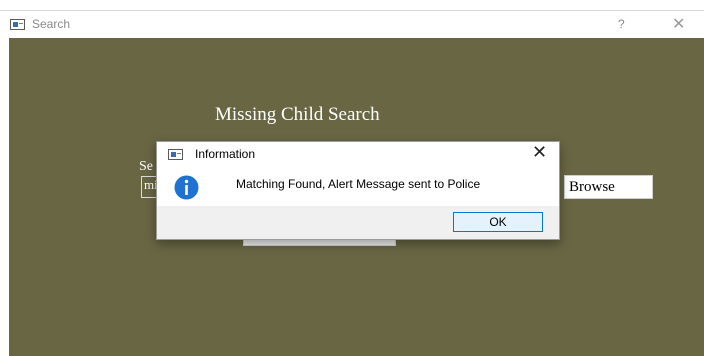 The width and height of the screenshot is (704, 356). I want to click on window-title: Search, so click(51, 24).